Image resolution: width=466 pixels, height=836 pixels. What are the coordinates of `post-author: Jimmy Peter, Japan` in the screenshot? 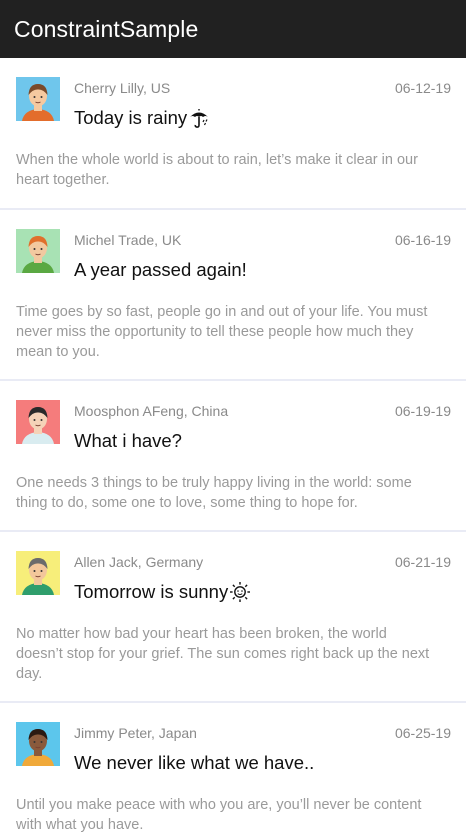 It's located at (135, 733).